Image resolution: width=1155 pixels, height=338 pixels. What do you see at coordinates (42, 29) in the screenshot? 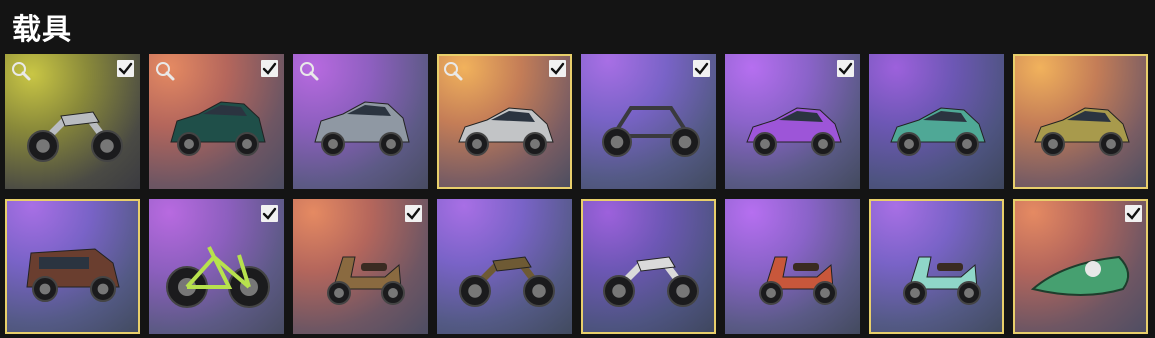
I see `page-title: 载具` at bounding box center [42, 29].